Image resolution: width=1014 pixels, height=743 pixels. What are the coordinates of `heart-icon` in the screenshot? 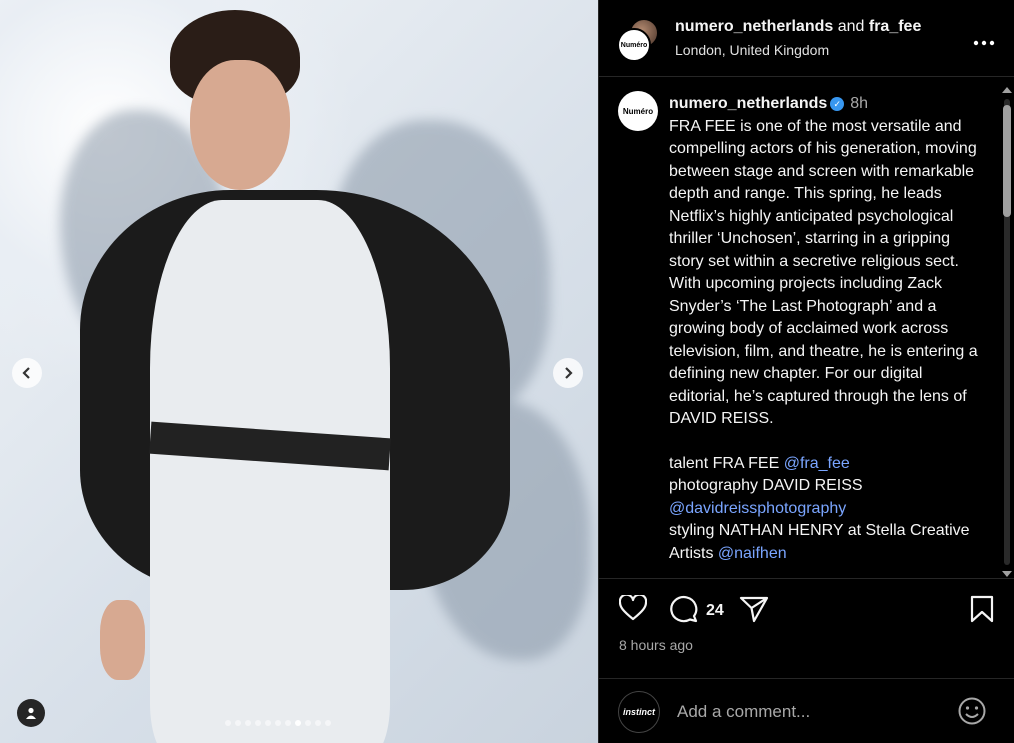 It's located at (633, 607).